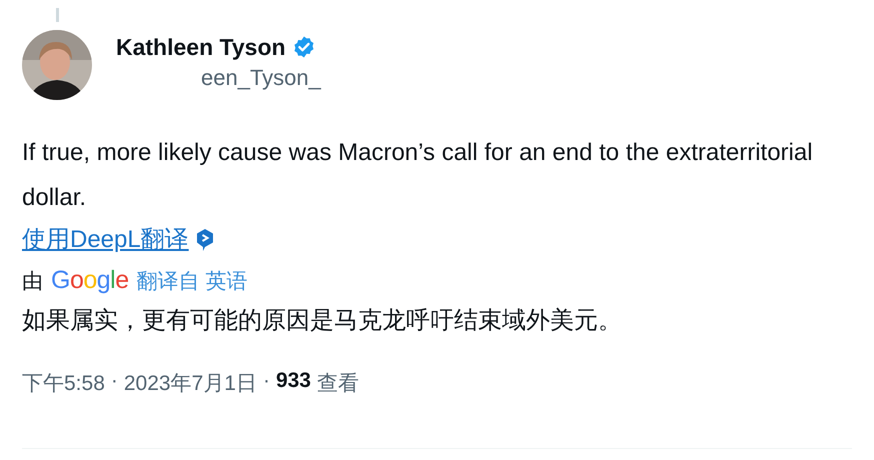 Image resolution: width=874 pixels, height=460 pixels. I want to click on tweet-text: If true, more likely cause was Macron’s call for an end to the extraterritorial dollar., so click(418, 175).